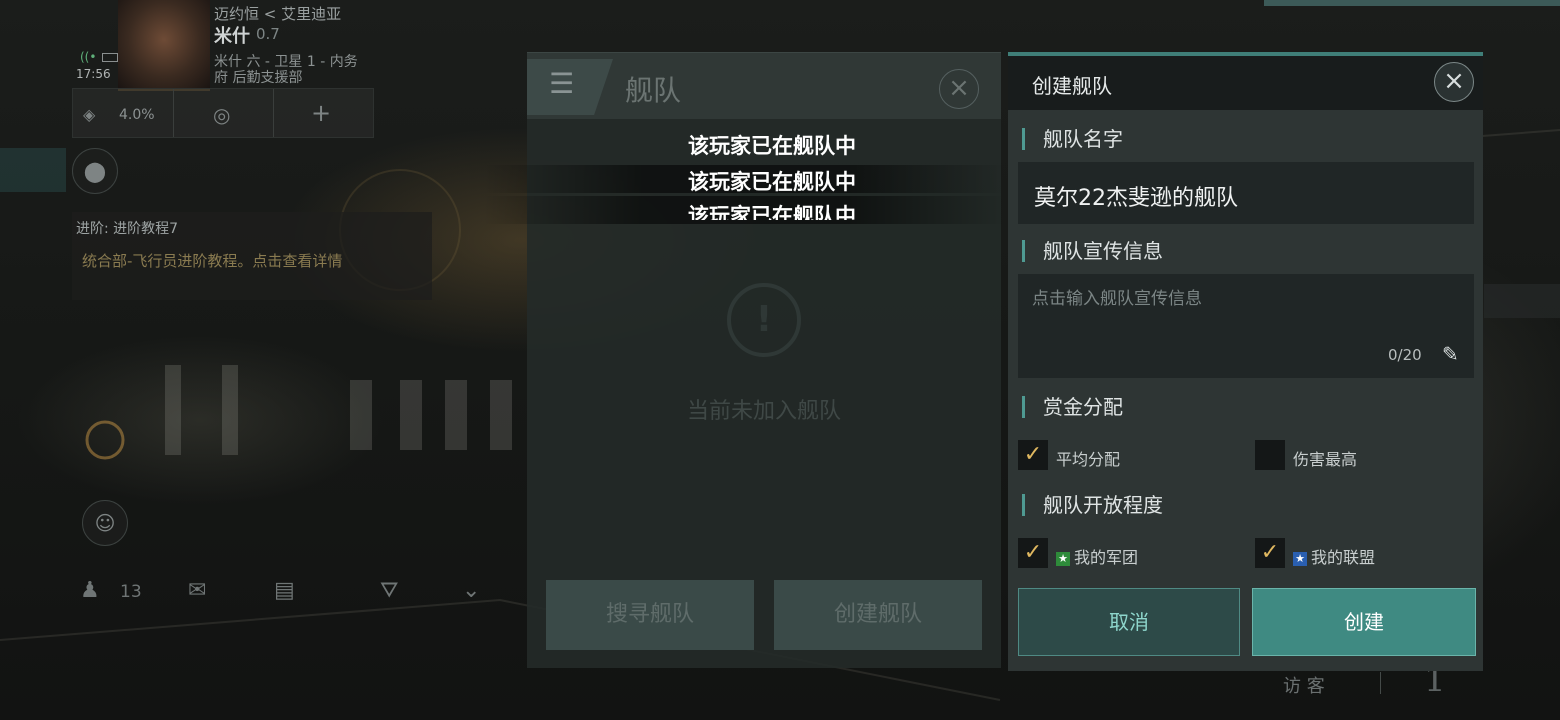 This screenshot has width=1560, height=720. I want to click on security-status: 0.7, so click(268, 34).